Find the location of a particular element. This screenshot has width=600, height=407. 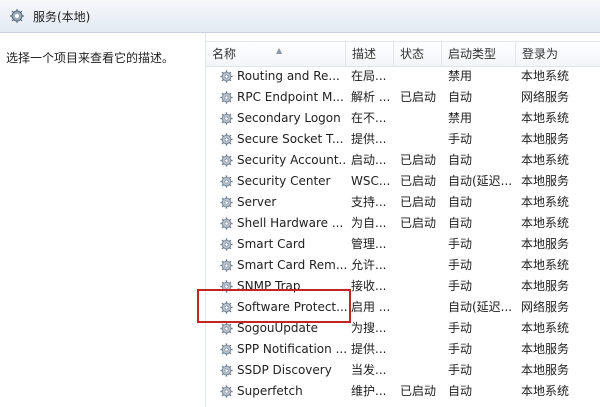

table-row: RPC Endpoint M... 解析 ... 已启动 自动 网络服务 is located at coordinates (403, 97).